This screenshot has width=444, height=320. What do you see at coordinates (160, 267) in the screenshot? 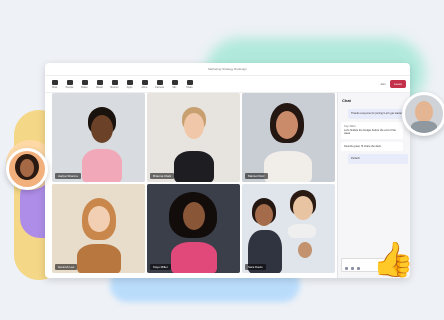
I see `participant-name: Kayo Miller` at bounding box center [160, 267].